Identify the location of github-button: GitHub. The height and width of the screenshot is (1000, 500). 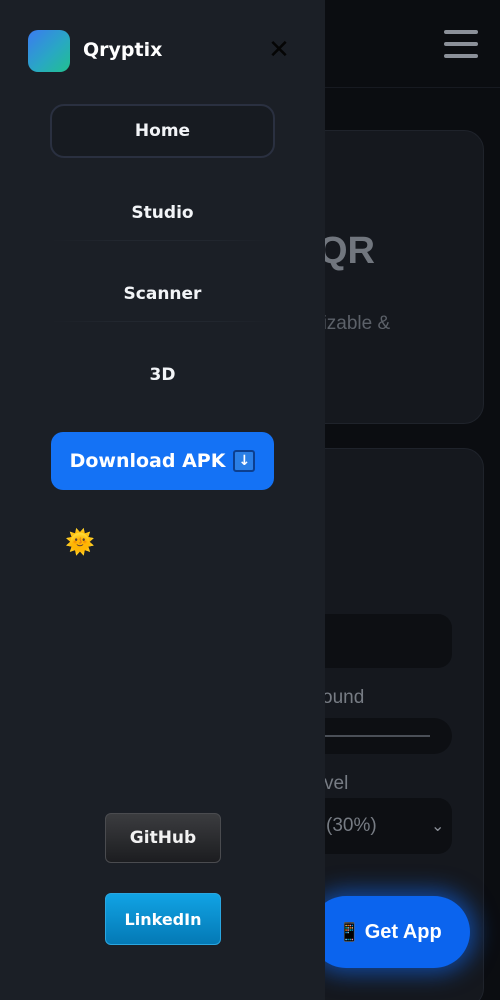
(163, 838).